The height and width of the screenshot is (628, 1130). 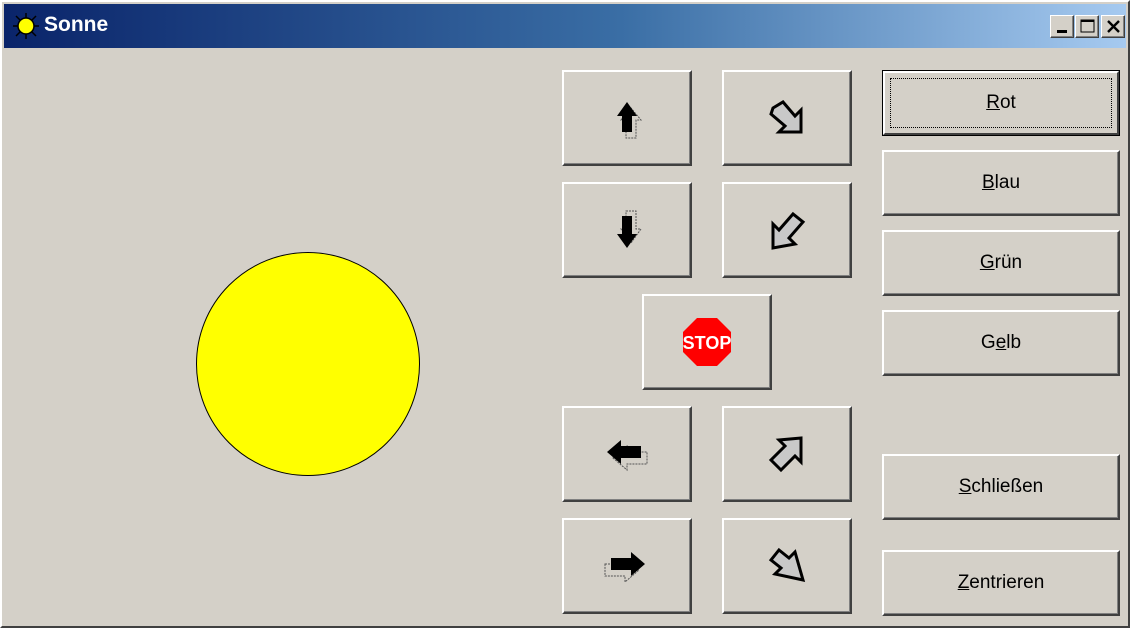 I want to click on sun-circle, so click(x=308, y=364).